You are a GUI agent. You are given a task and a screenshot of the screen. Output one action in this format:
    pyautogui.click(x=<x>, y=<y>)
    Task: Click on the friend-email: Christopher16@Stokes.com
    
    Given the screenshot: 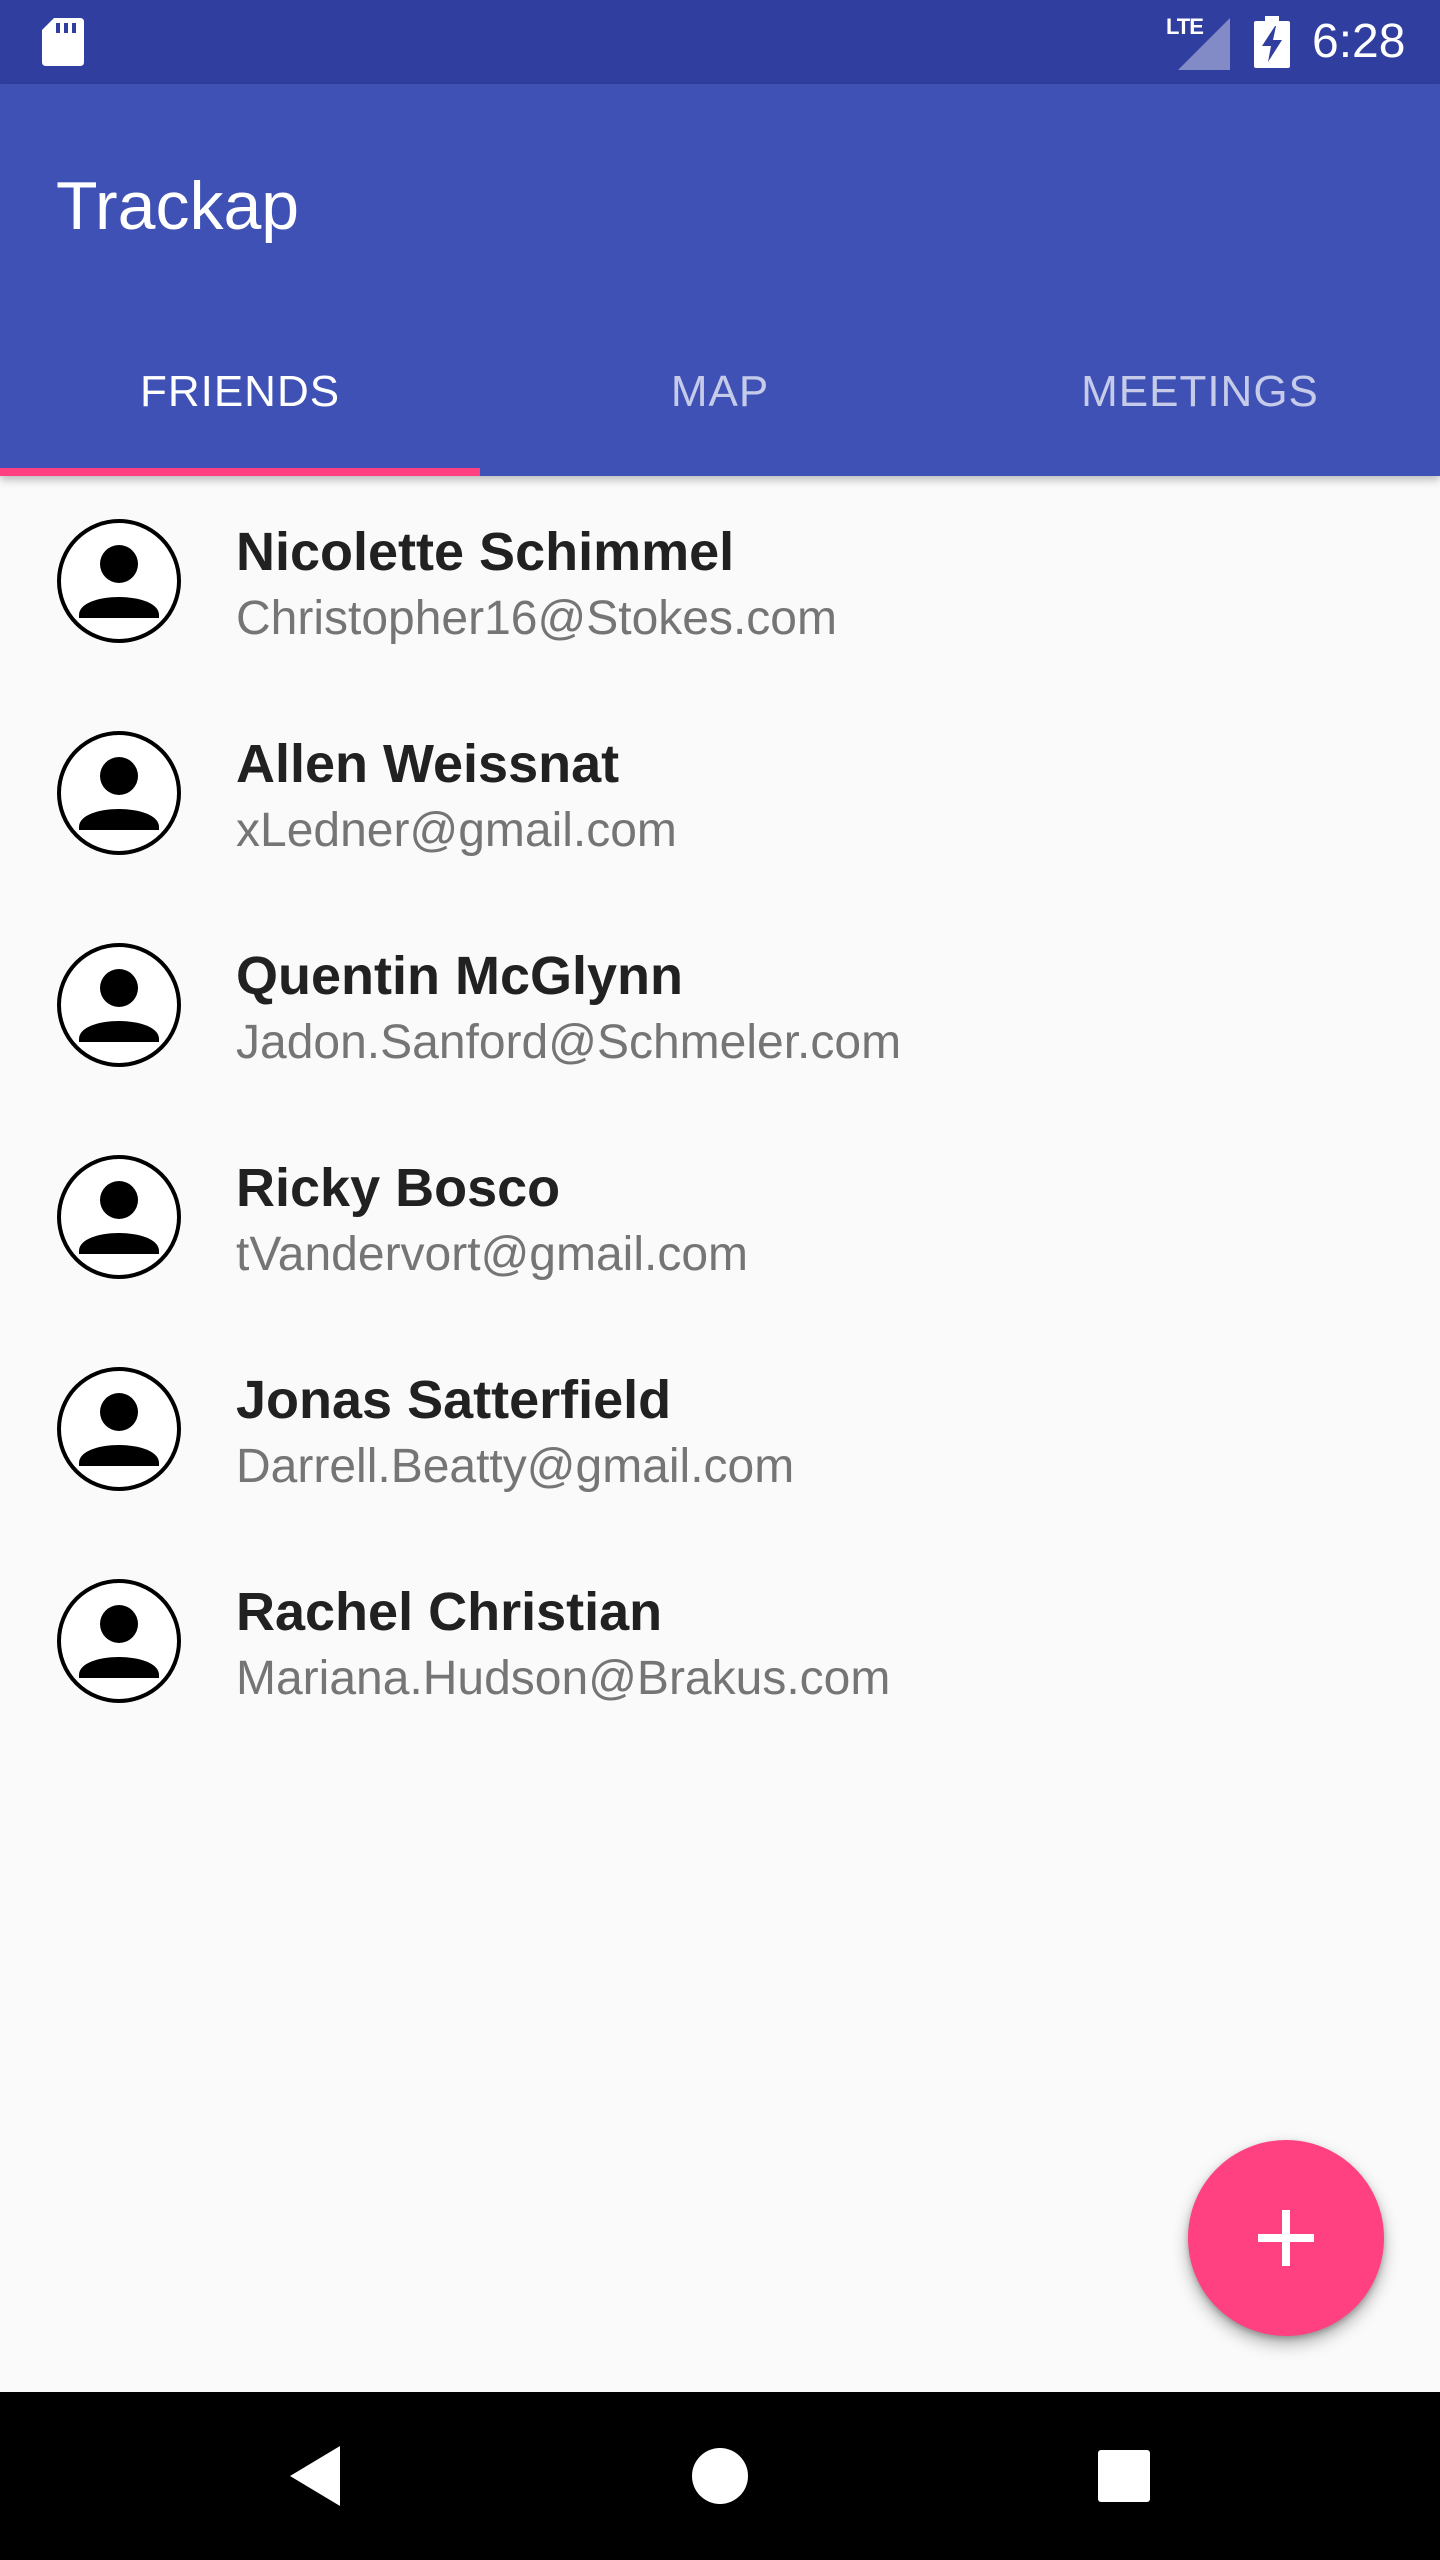 What is the action you would take?
    pyautogui.click(x=536, y=618)
    